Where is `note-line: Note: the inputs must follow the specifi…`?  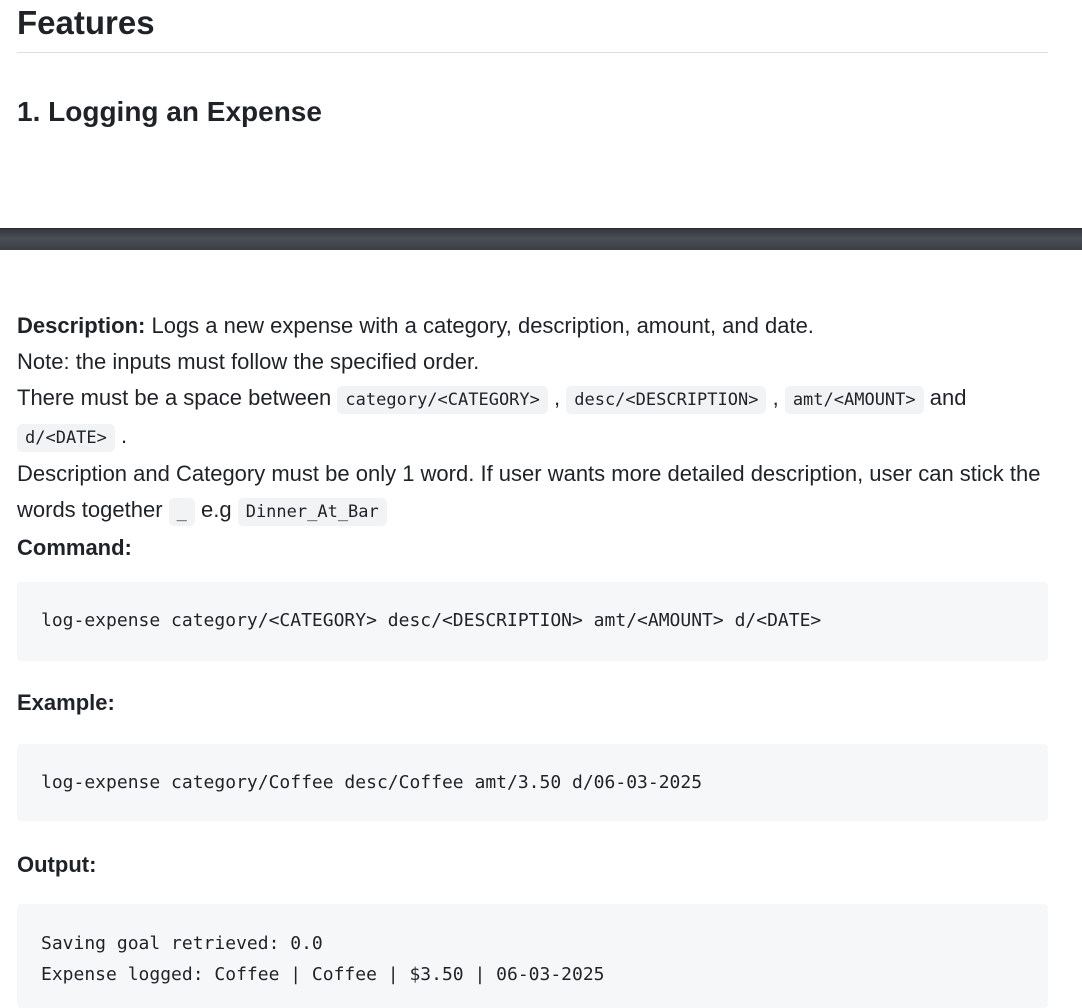
note-line: Note: the inputs must follow the specifi… is located at coordinates (248, 361).